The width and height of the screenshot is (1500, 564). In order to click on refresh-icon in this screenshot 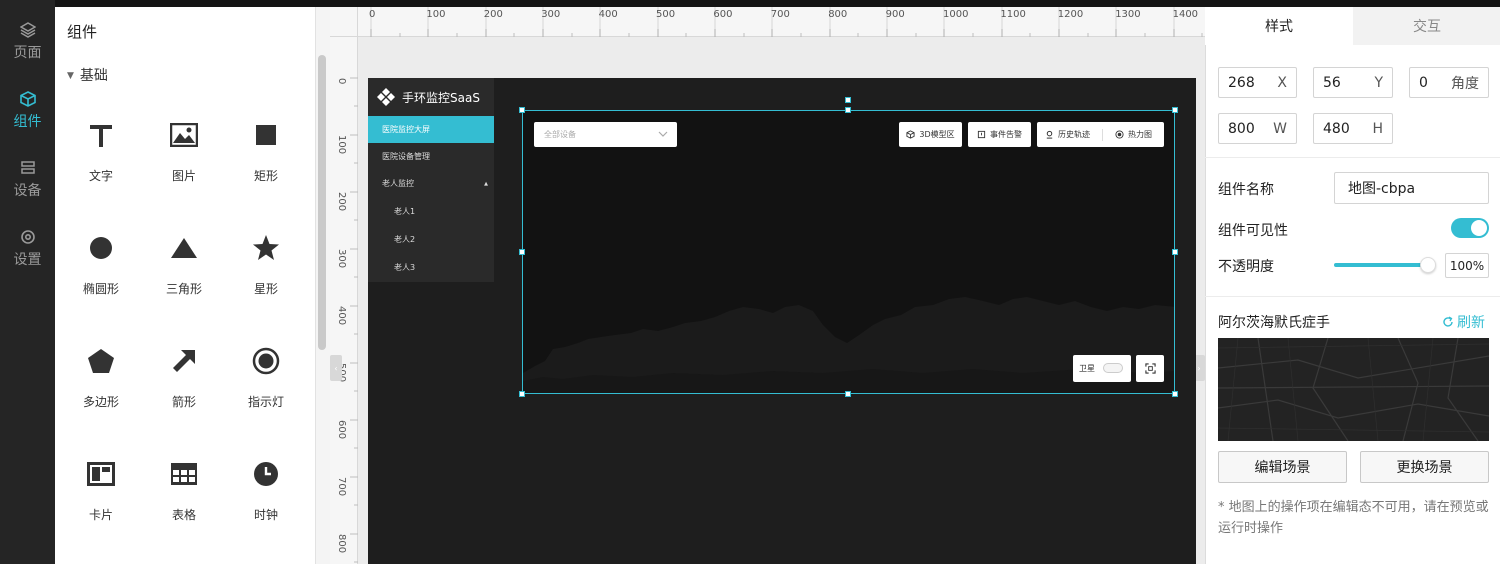, I will do `click(1448, 321)`.